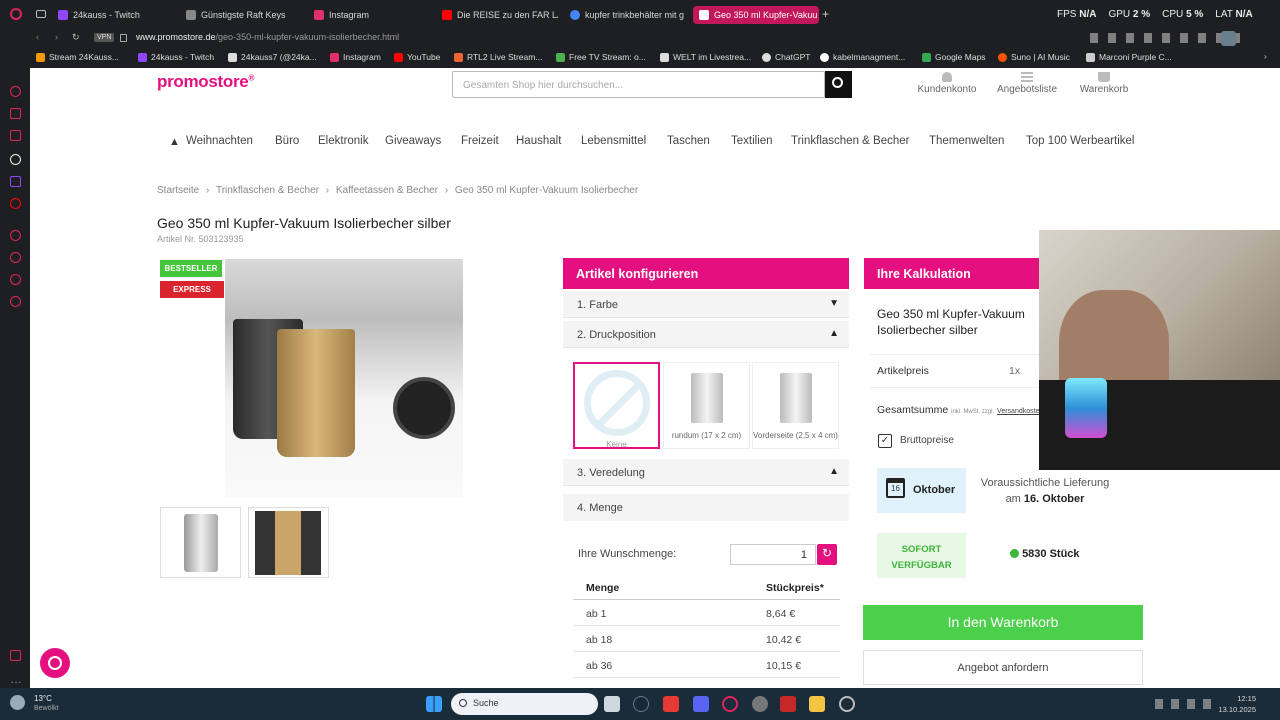  Describe the element at coordinates (730, 704) in the screenshot. I see `opera-taskbar-icon` at that location.